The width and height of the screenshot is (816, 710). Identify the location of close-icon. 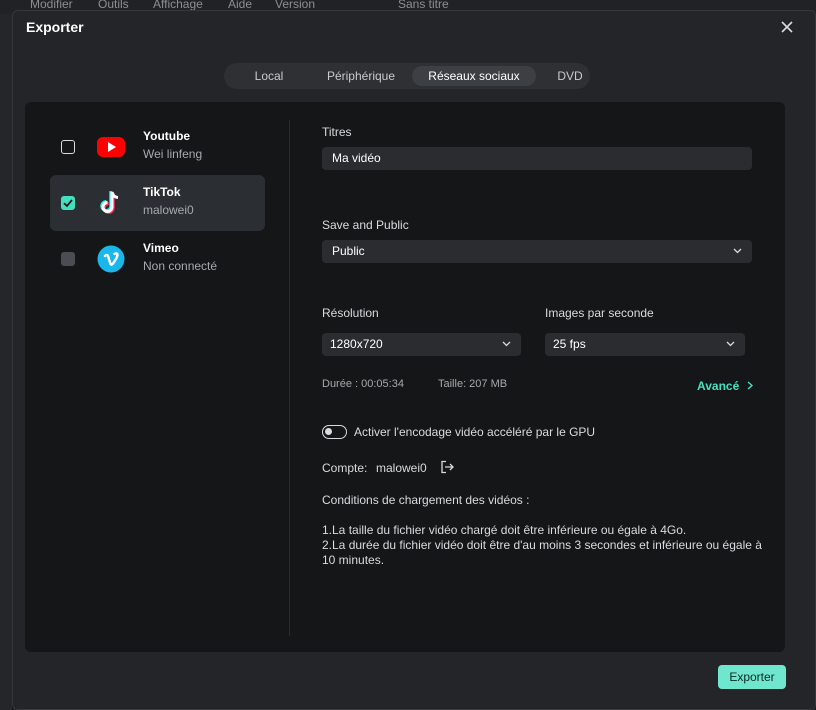
(787, 27).